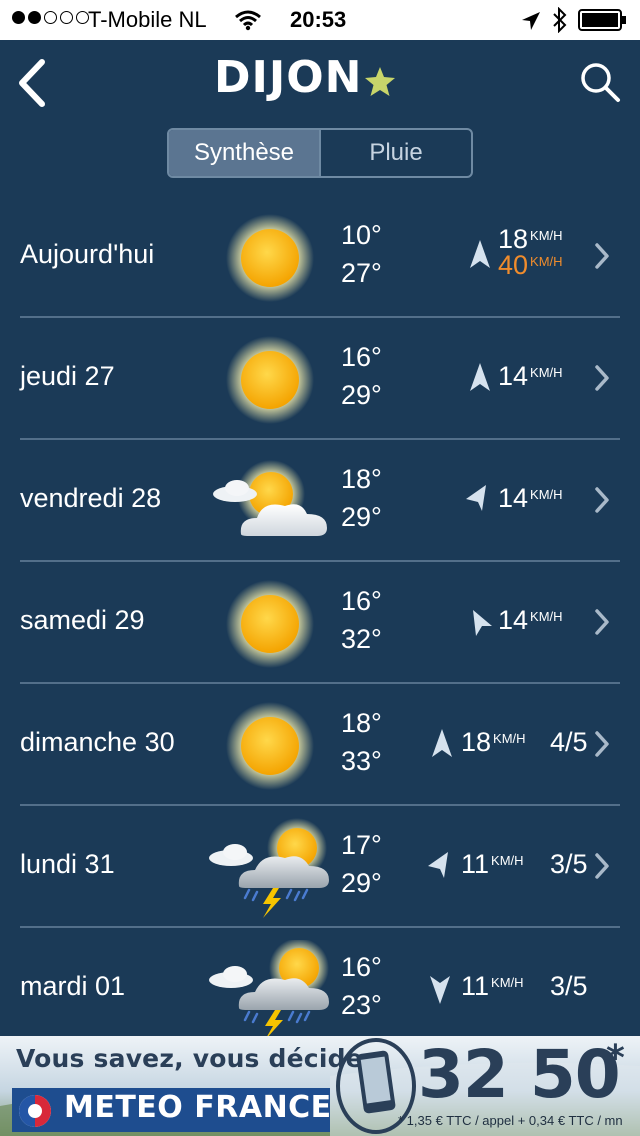 This screenshot has height=1136, width=640. Describe the element at coordinates (546, 261) in the screenshot. I see `wind-gust-unit: KM/H` at that location.